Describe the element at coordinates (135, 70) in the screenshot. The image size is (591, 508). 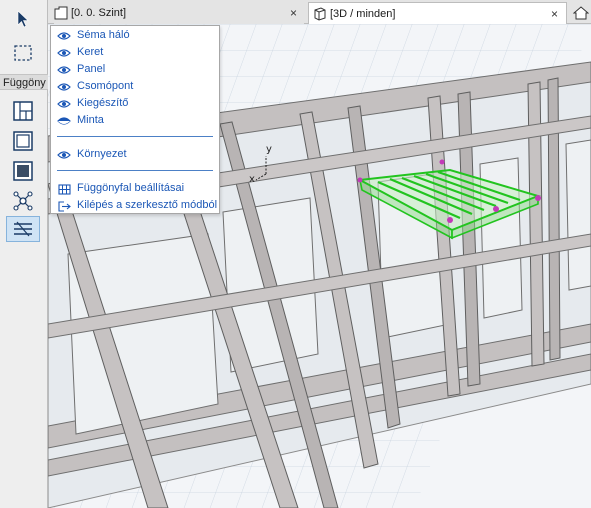
I see `menu-item-panel: Panel` at that location.